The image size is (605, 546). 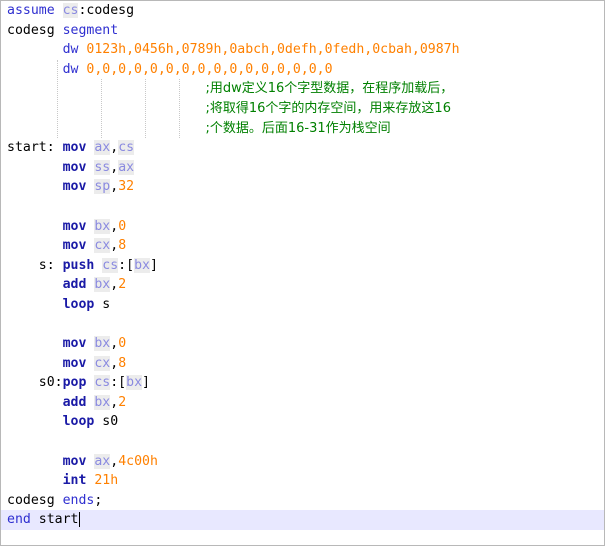 What do you see at coordinates (305, 31) in the screenshot?
I see `code-line: codesg segment` at bounding box center [305, 31].